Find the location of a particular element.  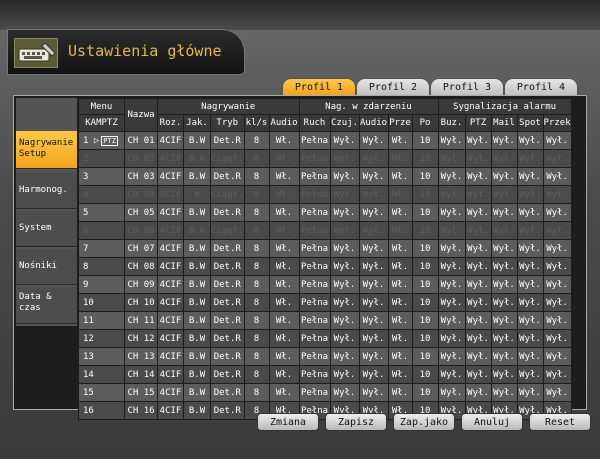

sidebar-item-system: System is located at coordinates (46, 229).